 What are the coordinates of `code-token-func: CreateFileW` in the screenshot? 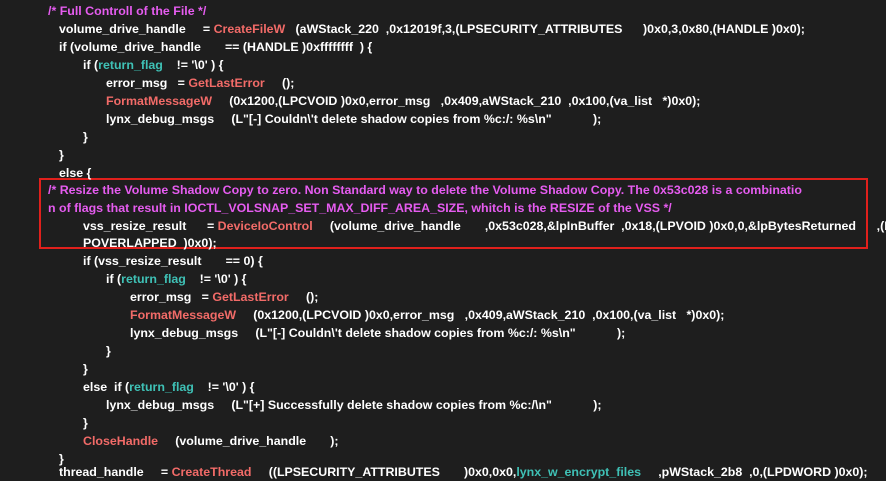 It's located at (249, 29).